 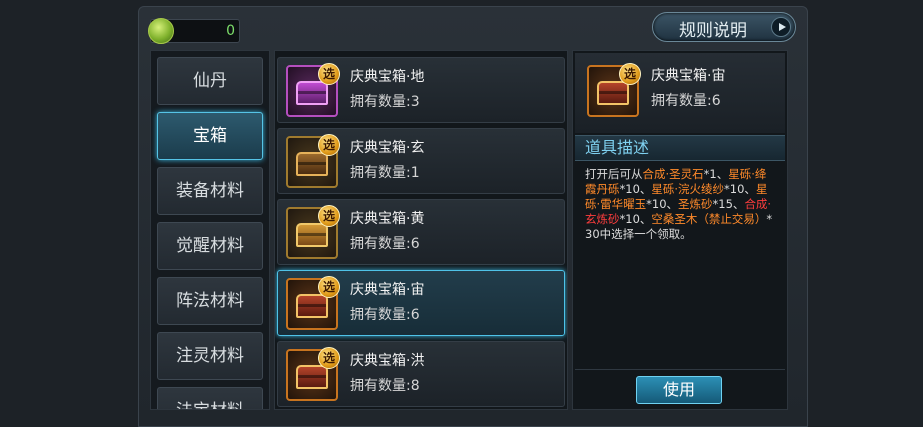 I want to click on jade-coin-icon, so click(x=161, y=31).